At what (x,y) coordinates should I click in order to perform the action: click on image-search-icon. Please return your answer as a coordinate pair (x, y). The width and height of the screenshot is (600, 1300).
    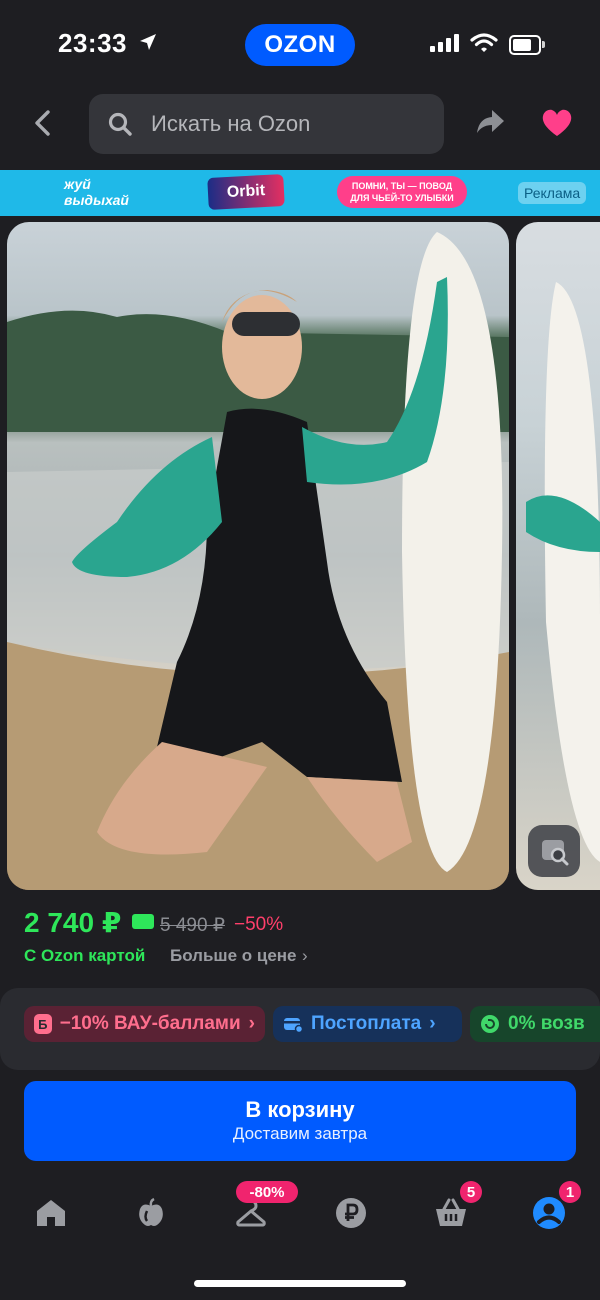
    Looking at the image, I should click on (555, 853).